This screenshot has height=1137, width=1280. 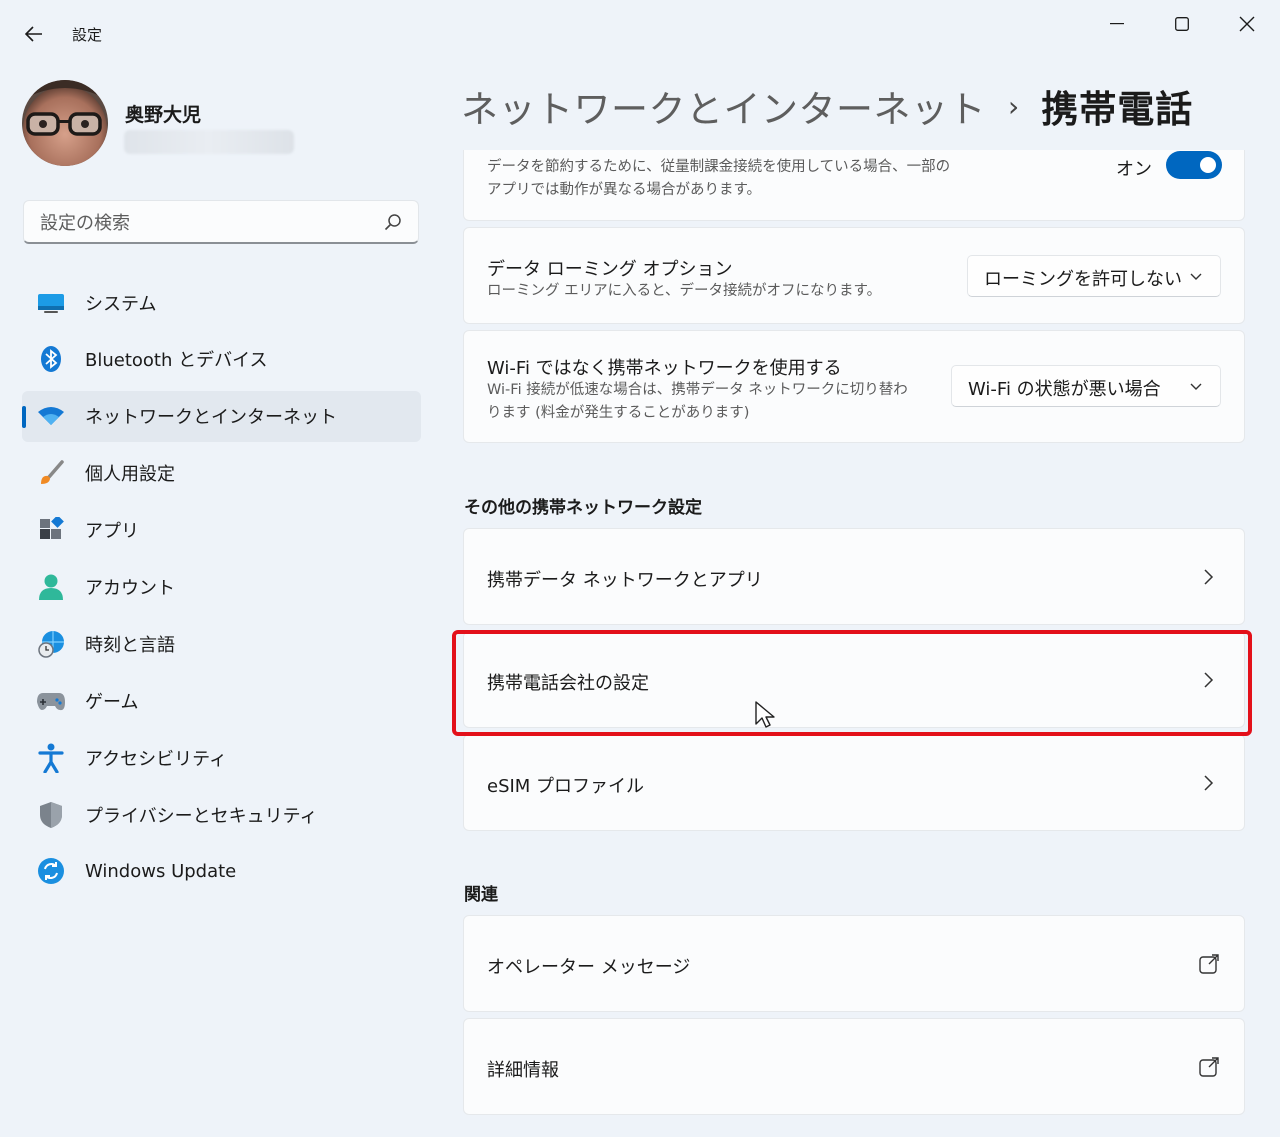 What do you see at coordinates (684, 291) in the screenshot?
I see `roaming-desc: ローミング エリアに入ると、データ接続がオフになります。` at bounding box center [684, 291].